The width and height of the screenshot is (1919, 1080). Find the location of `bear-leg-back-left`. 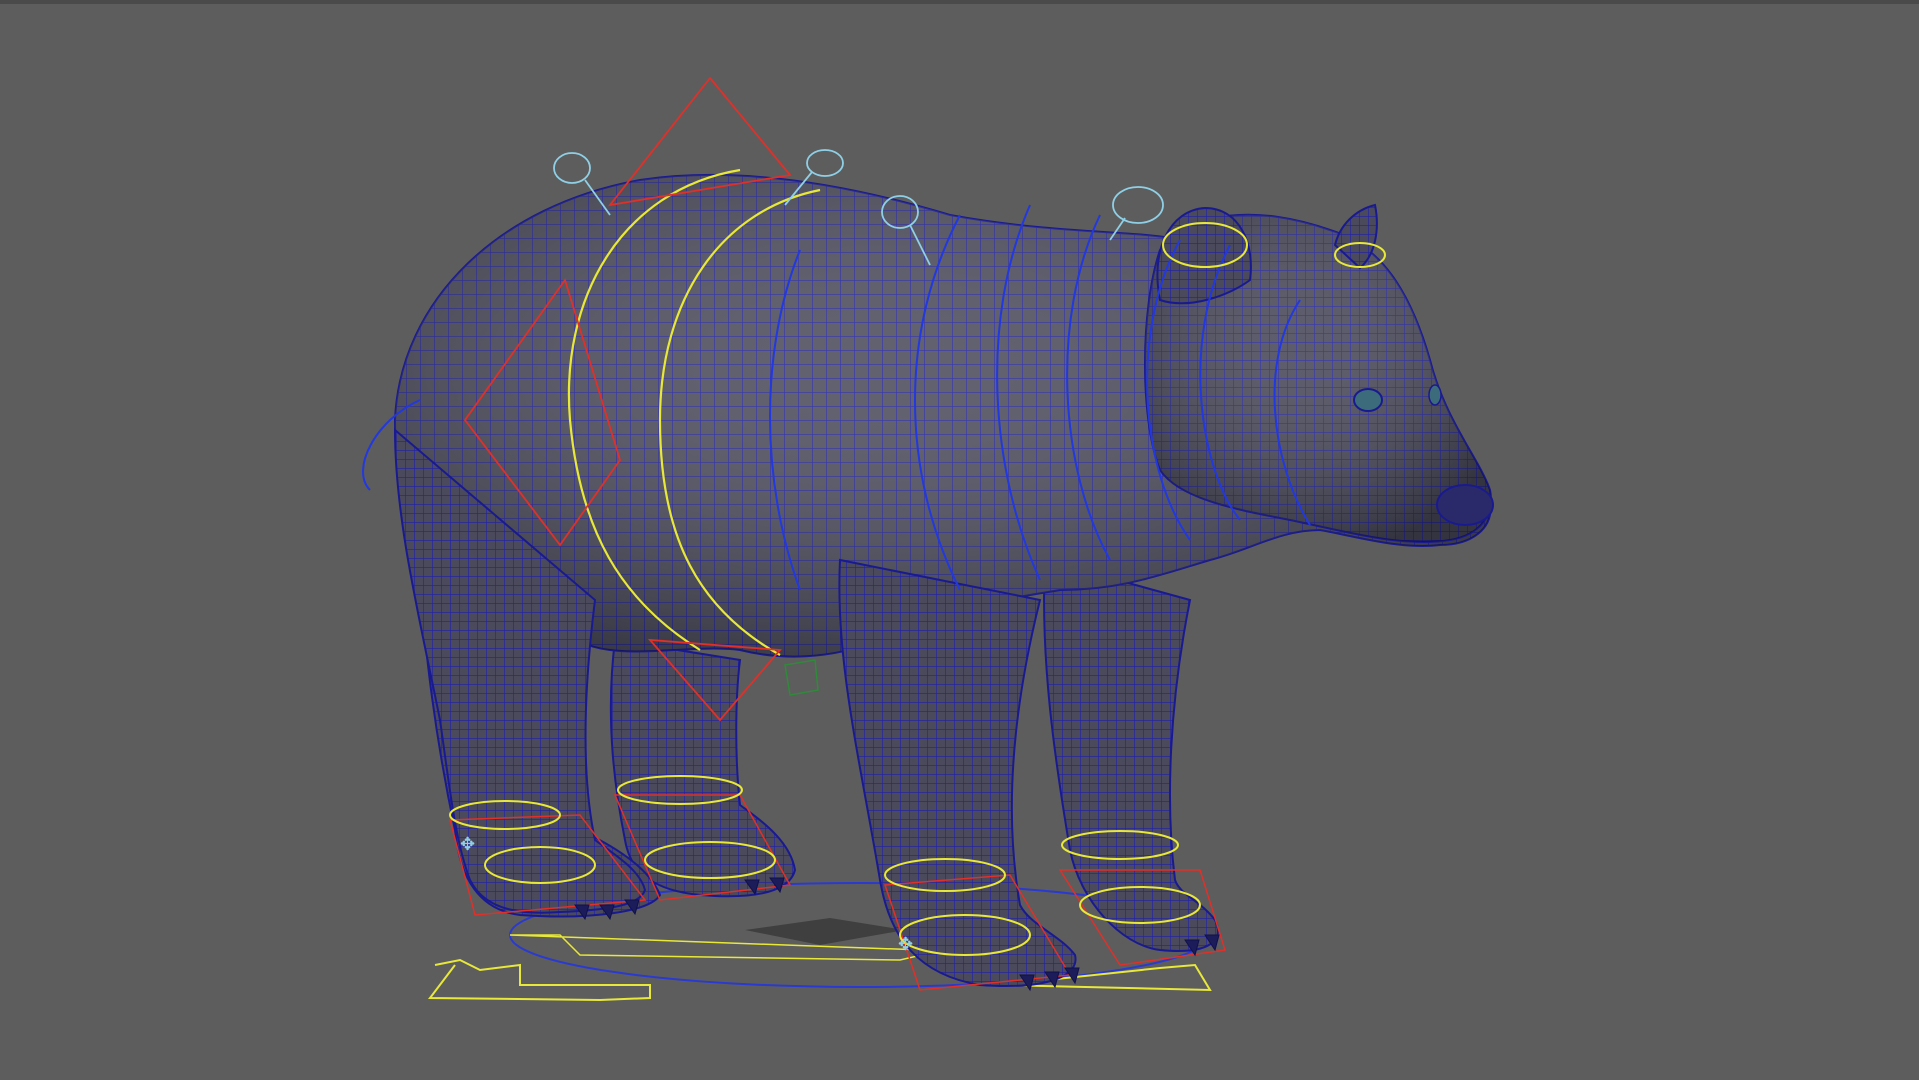

bear-leg-back-left is located at coordinates (703, 768).